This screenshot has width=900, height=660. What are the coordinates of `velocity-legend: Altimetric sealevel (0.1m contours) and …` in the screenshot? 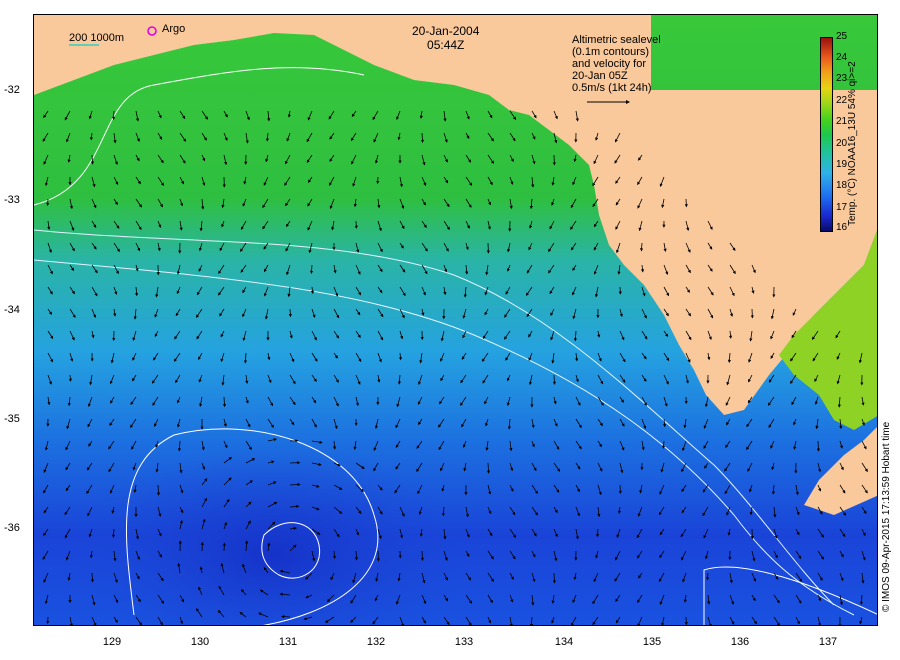 It's located at (616, 64).